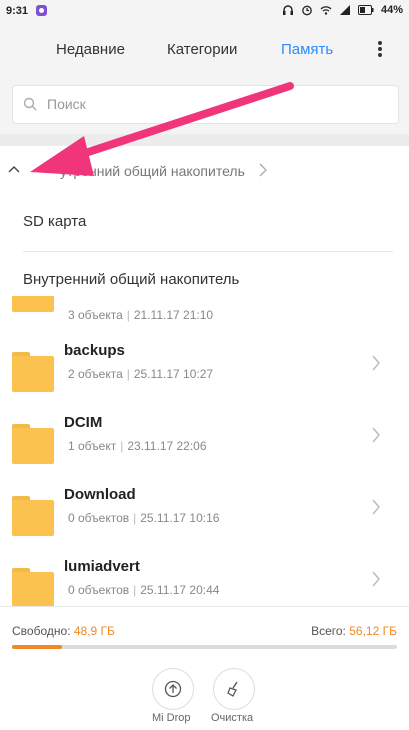  I want to click on mi-drop-label: Mi Drop, so click(171, 718).